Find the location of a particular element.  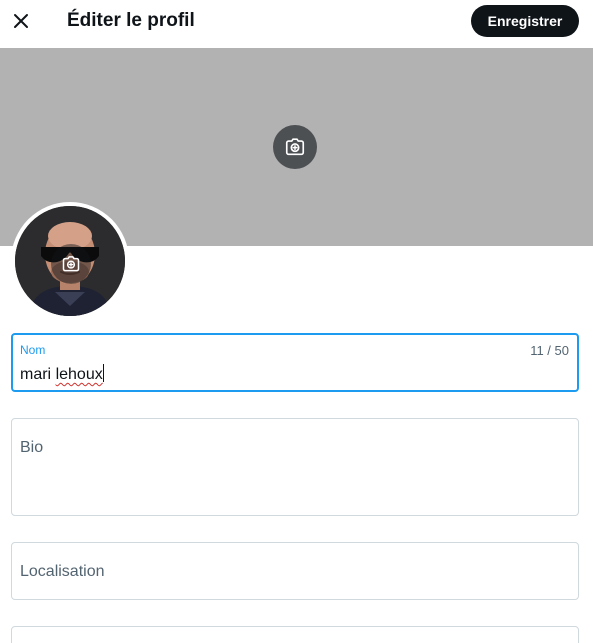

name-value-second: lehoux is located at coordinates (79, 374).